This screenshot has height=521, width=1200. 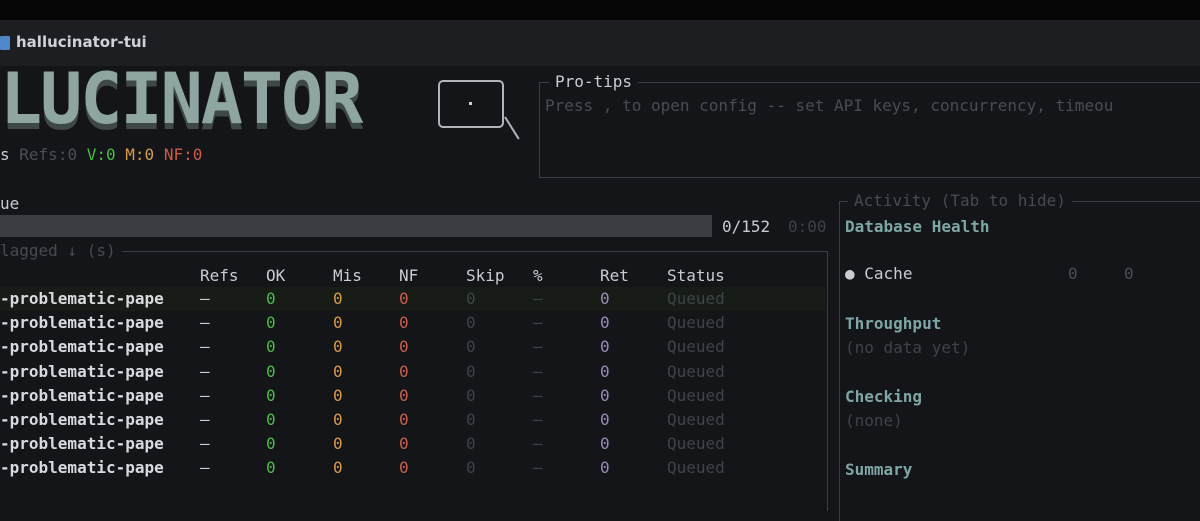 I want to click on speech-bubble-dot, so click(x=470, y=103).